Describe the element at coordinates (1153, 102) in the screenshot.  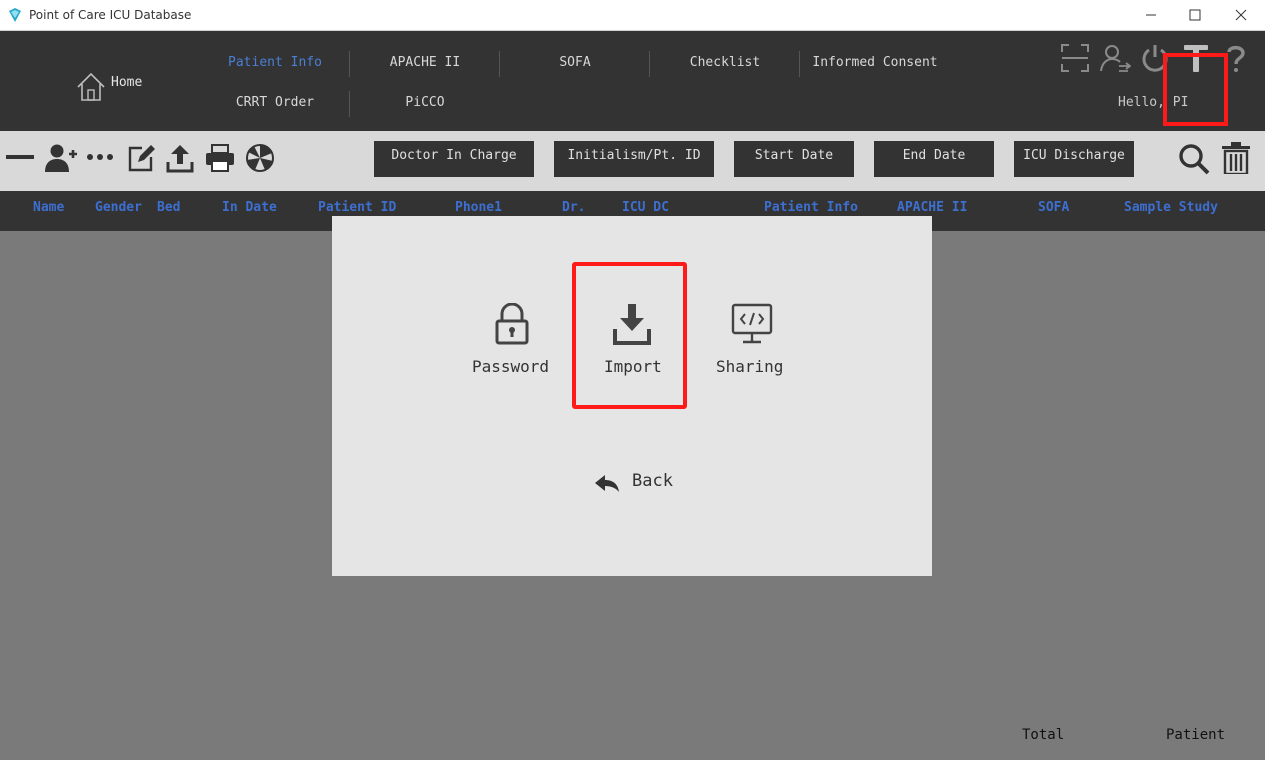
I see `greeting-text: Hello, PI` at that location.